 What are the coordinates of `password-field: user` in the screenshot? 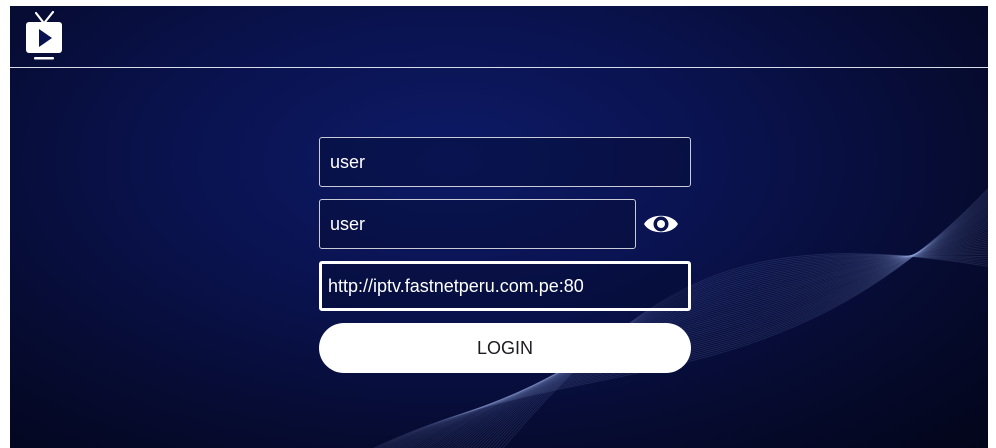 It's located at (477, 224).